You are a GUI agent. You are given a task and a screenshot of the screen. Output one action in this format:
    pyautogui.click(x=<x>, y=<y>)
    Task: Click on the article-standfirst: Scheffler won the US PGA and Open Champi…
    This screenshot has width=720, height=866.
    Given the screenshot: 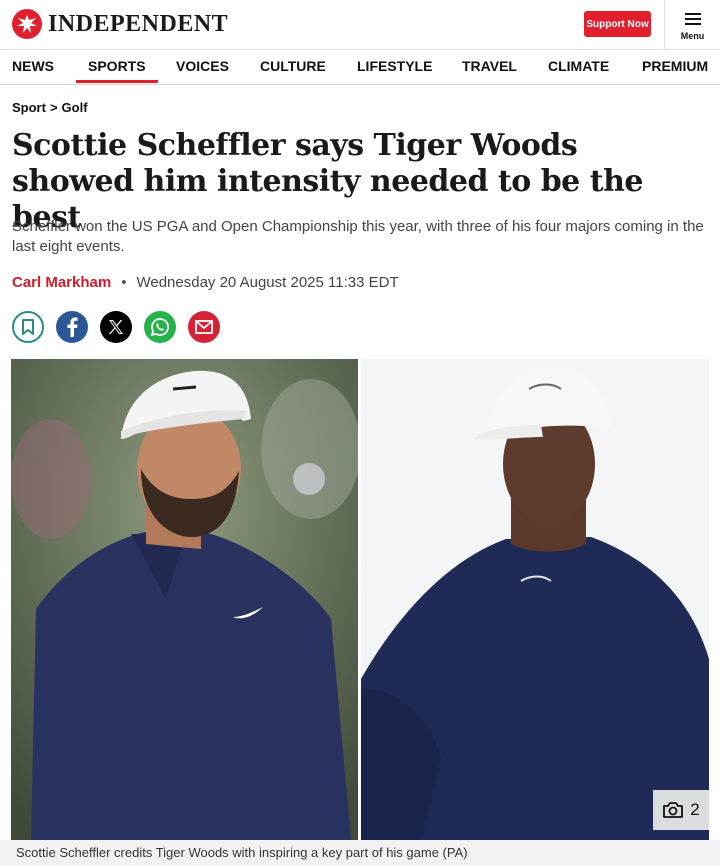 What is the action you would take?
    pyautogui.click(x=358, y=236)
    